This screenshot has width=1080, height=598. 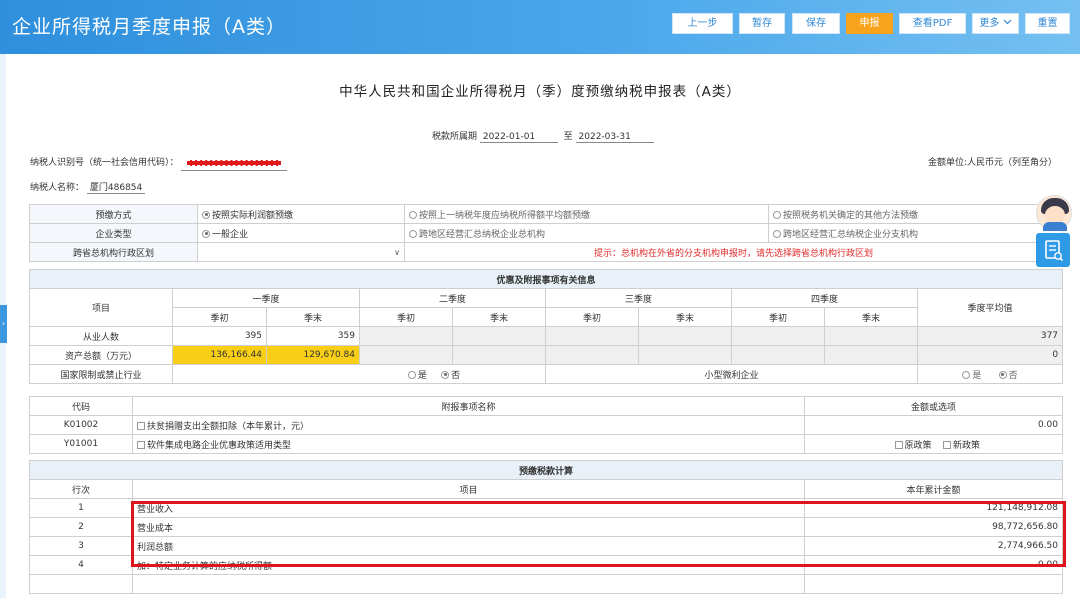 What do you see at coordinates (468, 565) in the screenshot?
I see `calc-item: 加：特定业务计算的应纳税所得额` at bounding box center [468, 565].